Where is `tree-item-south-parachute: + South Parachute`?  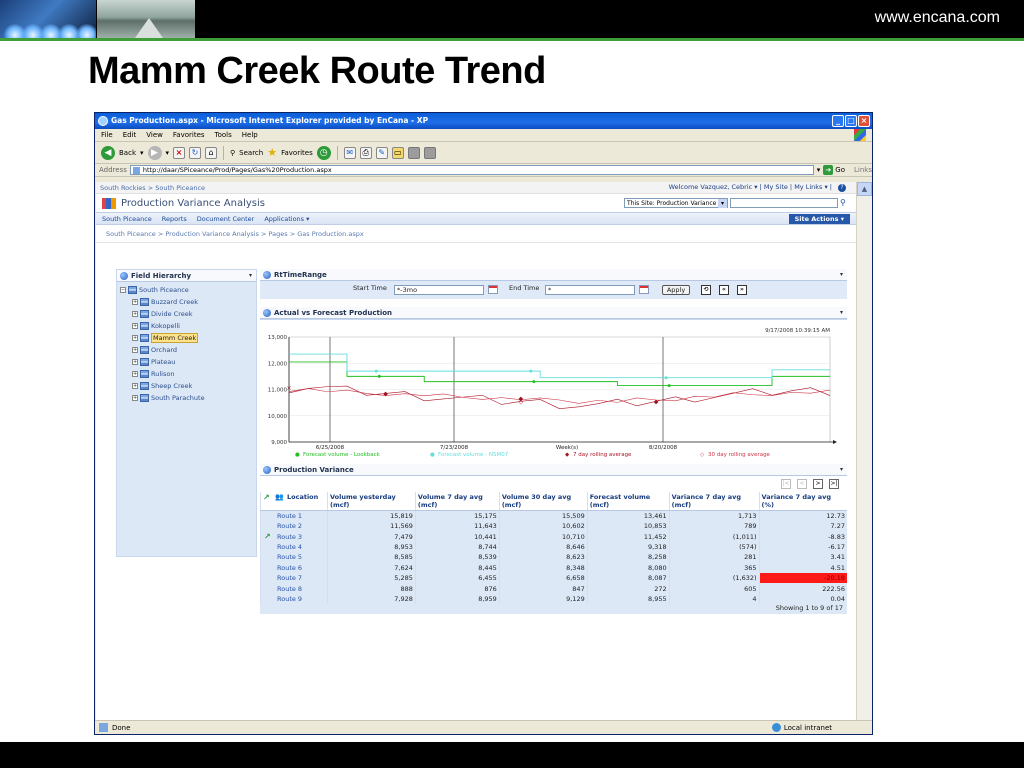
tree-item-south-parachute: + South Parachute is located at coordinates (188, 398).